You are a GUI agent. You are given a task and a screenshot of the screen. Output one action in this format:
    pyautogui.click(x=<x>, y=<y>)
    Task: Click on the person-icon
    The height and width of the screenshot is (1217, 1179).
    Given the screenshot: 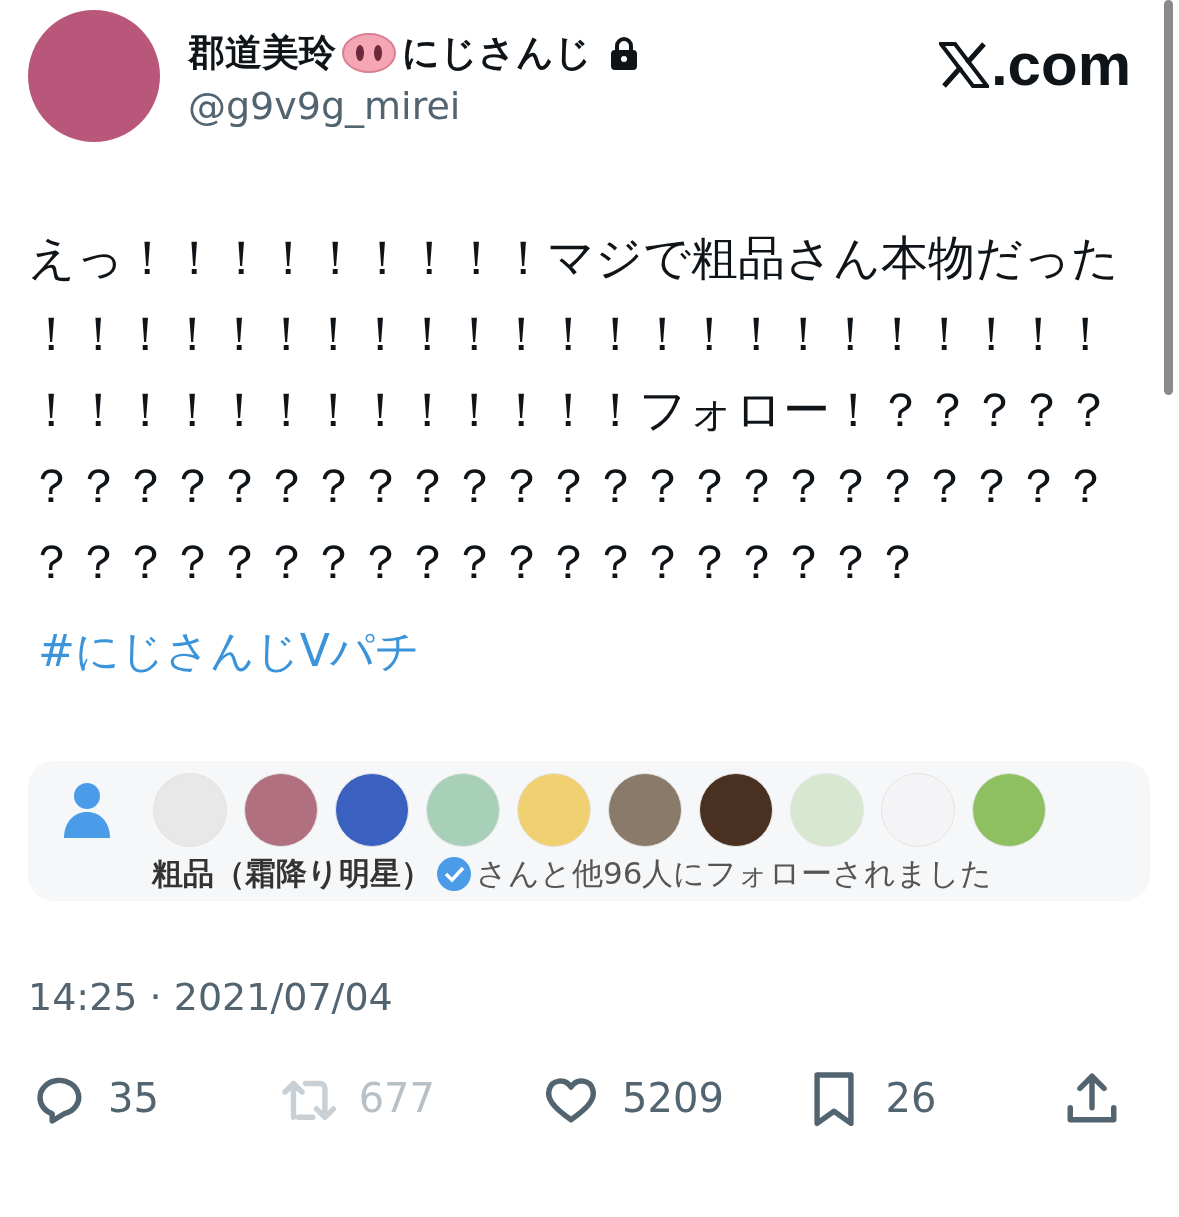 What is the action you would take?
    pyautogui.click(x=87, y=810)
    